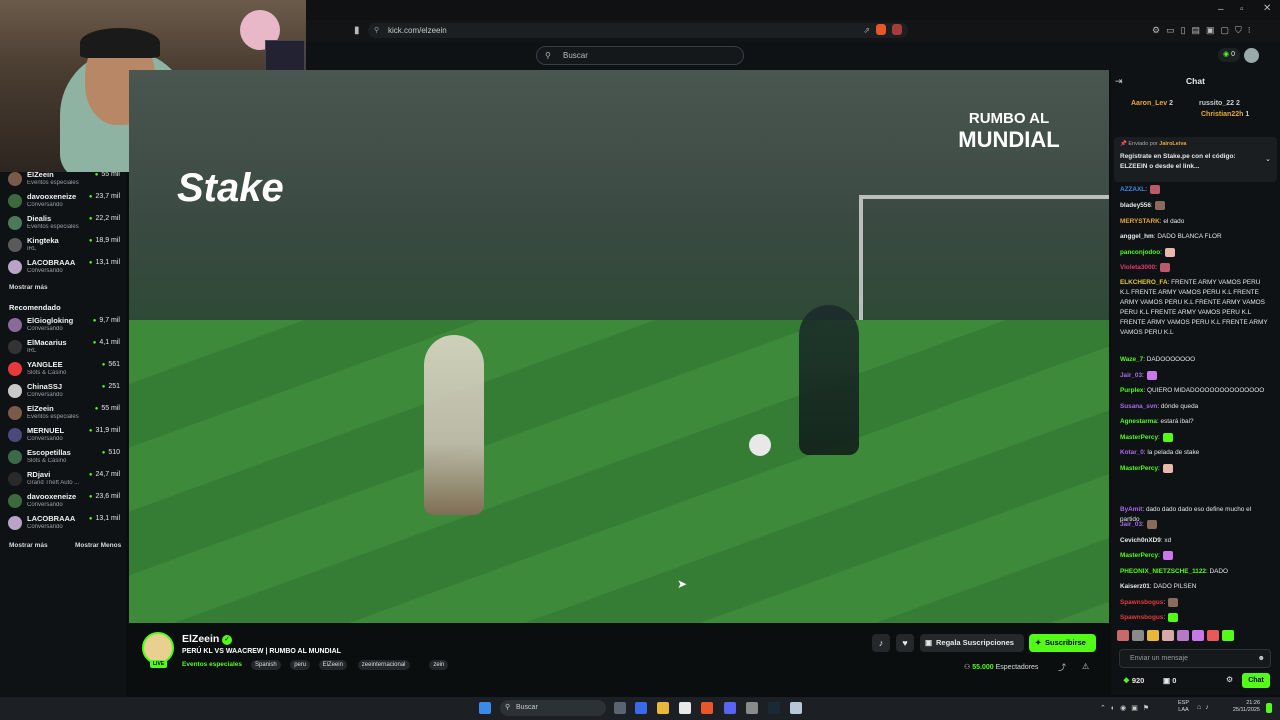  Describe the element at coordinates (1269, 708) in the screenshot. I see `notification-center-icon` at that location.